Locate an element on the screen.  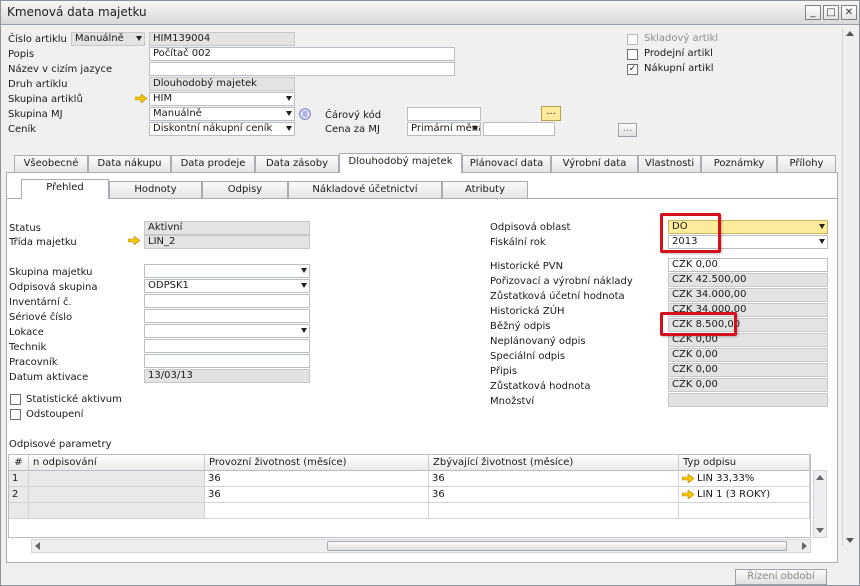
item-number-mode-select: Manuálně is located at coordinates (108, 39).